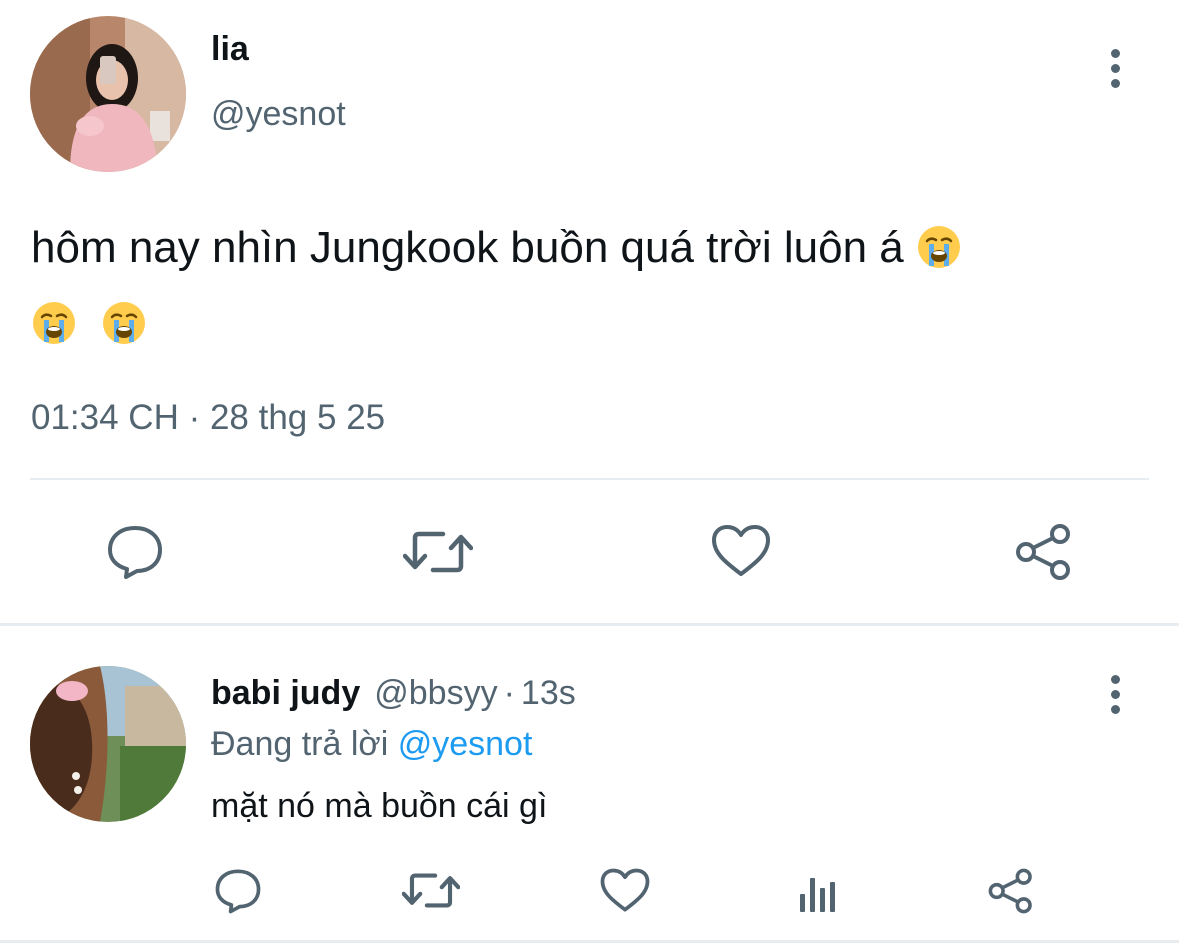 This screenshot has height=947, width=1179. What do you see at coordinates (108, 744) in the screenshot?
I see `reply-avatar` at bounding box center [108, 744].